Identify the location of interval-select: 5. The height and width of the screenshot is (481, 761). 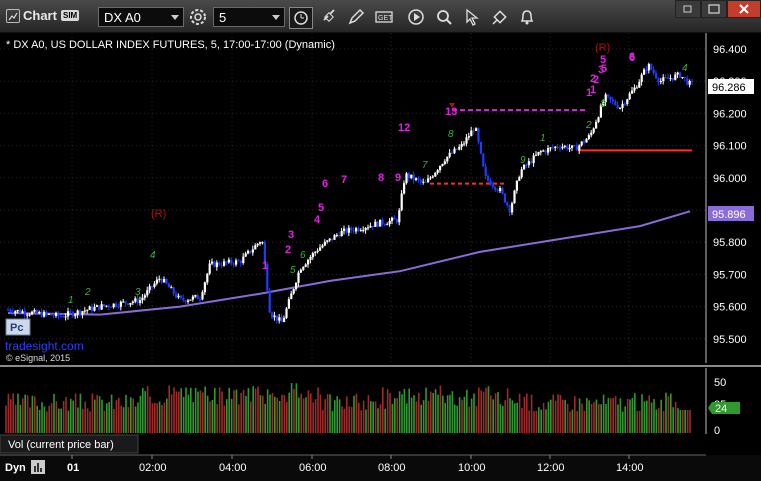
(249, 17).